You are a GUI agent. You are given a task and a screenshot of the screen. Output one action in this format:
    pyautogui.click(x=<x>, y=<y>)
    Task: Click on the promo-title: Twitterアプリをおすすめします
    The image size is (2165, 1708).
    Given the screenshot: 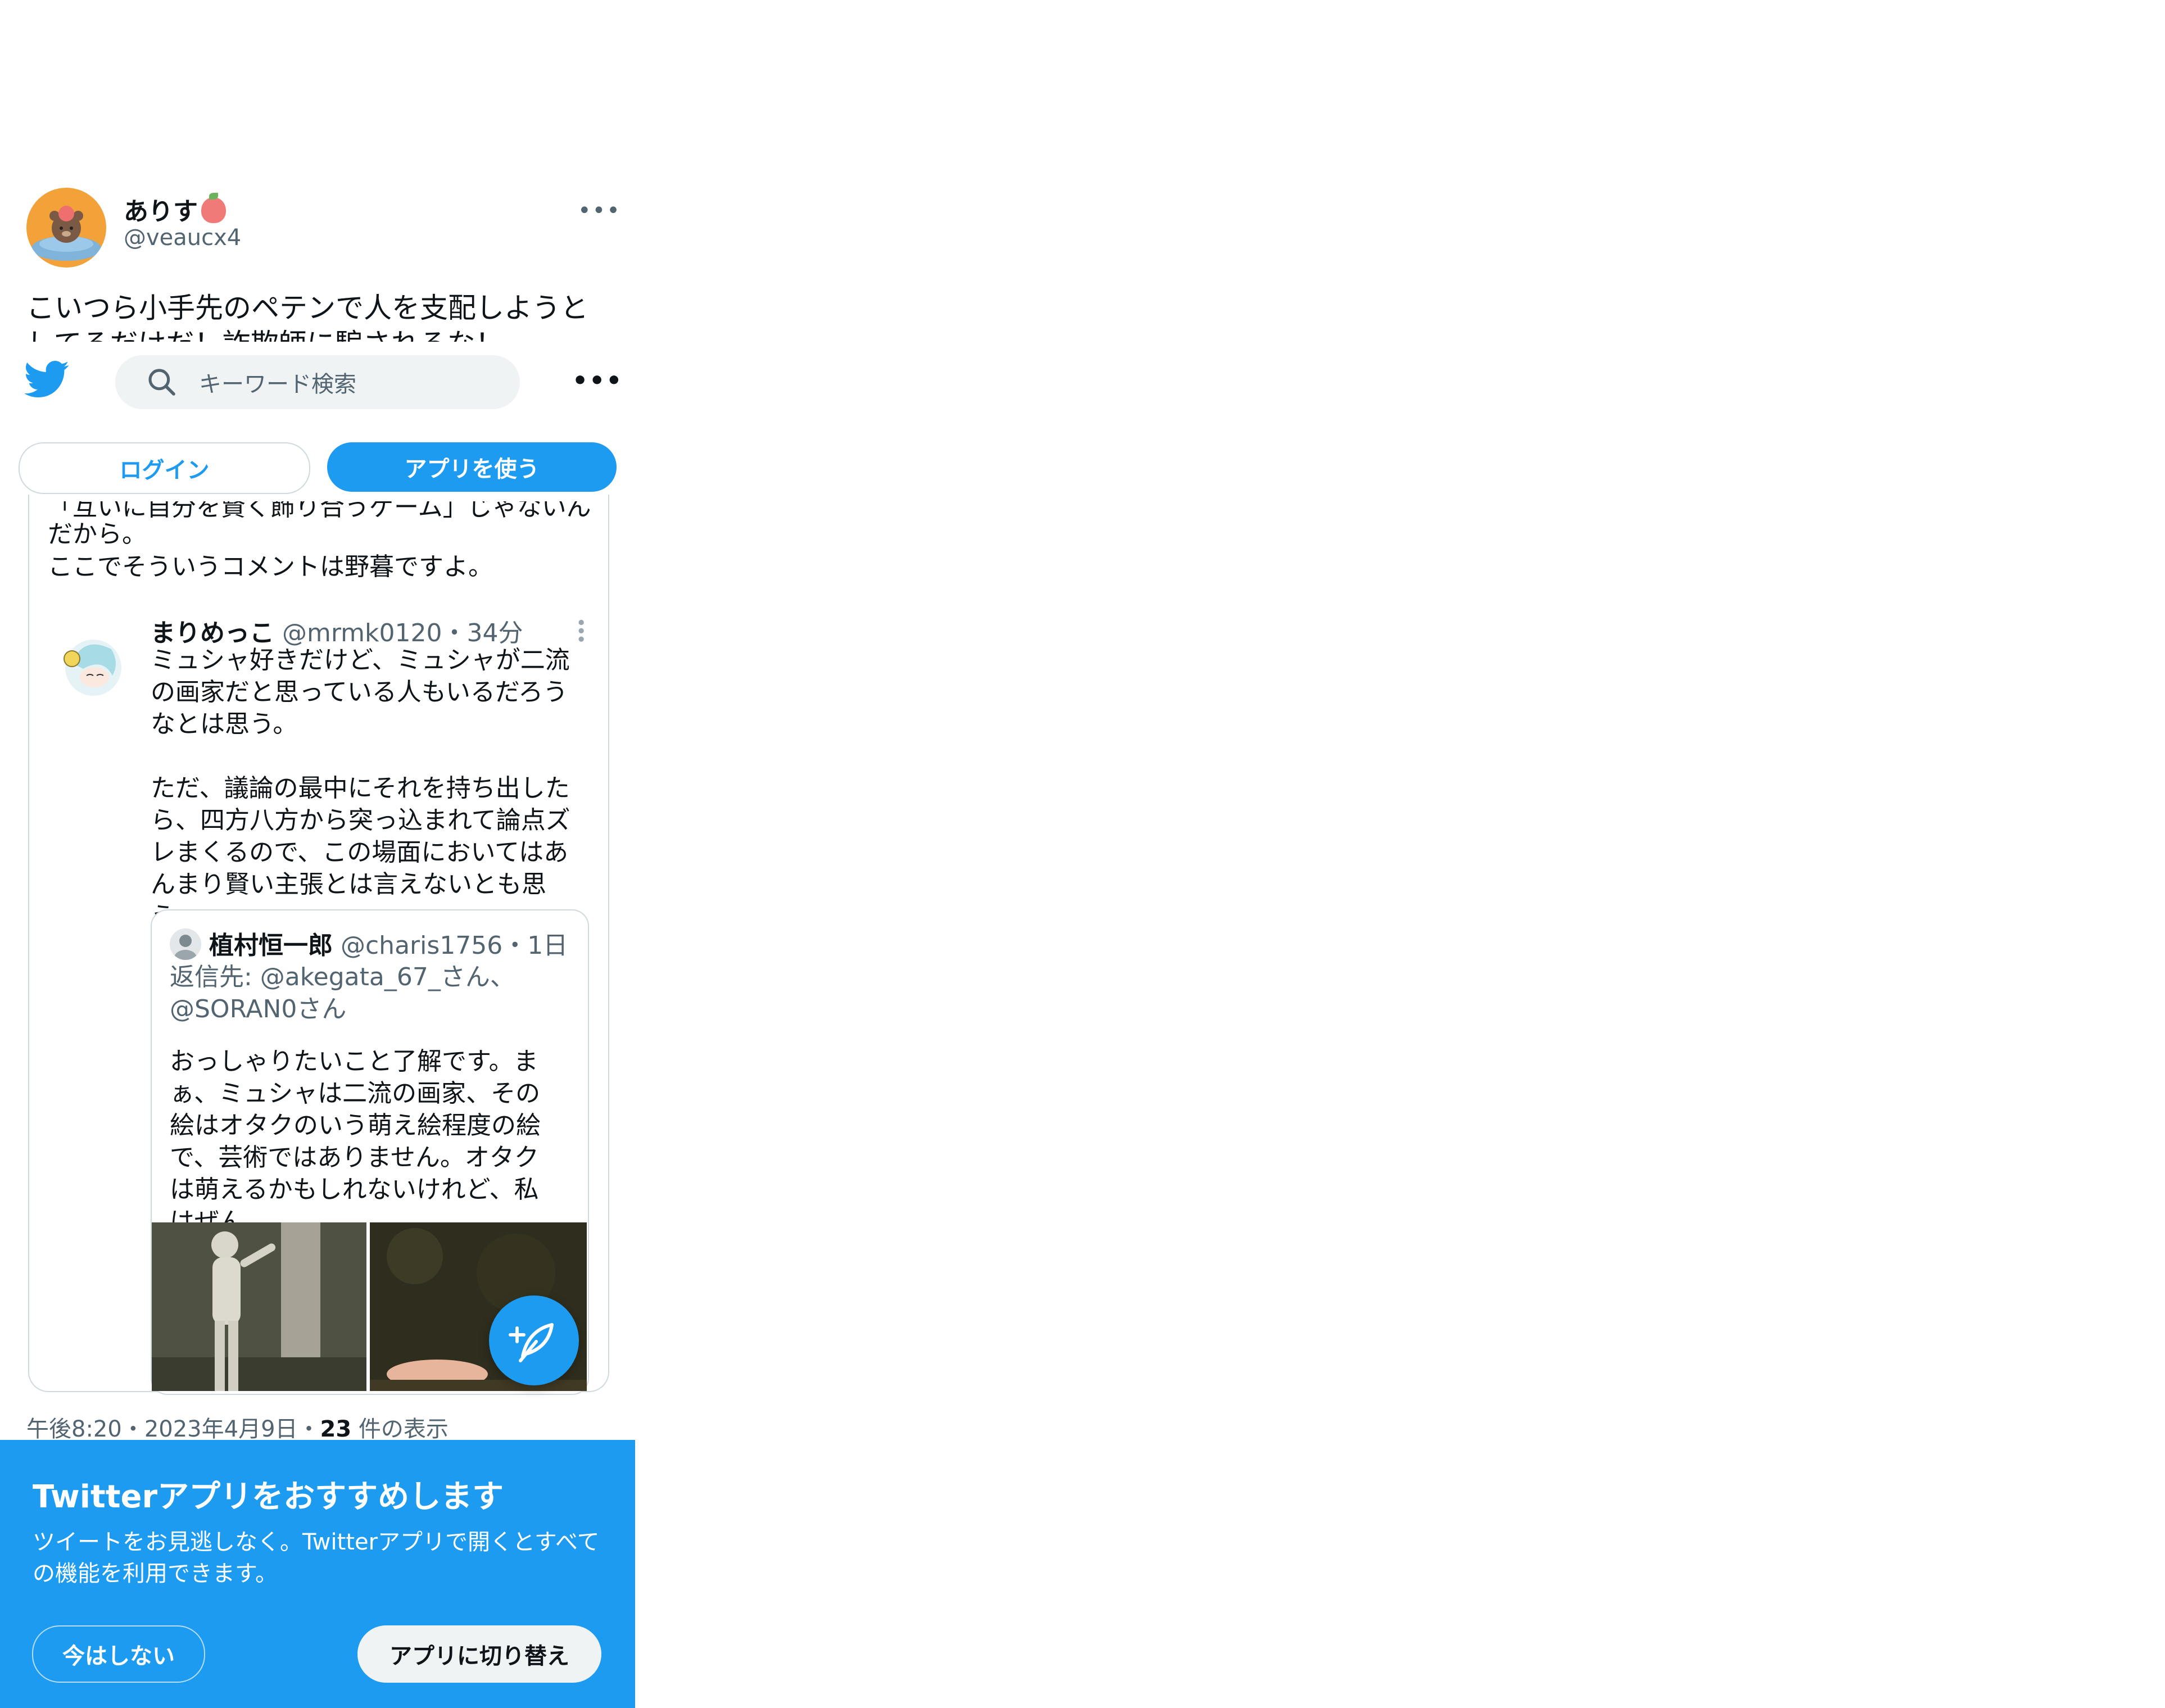 What is the action you would take?
    pyautogui.click(x=268, y=1497)
    